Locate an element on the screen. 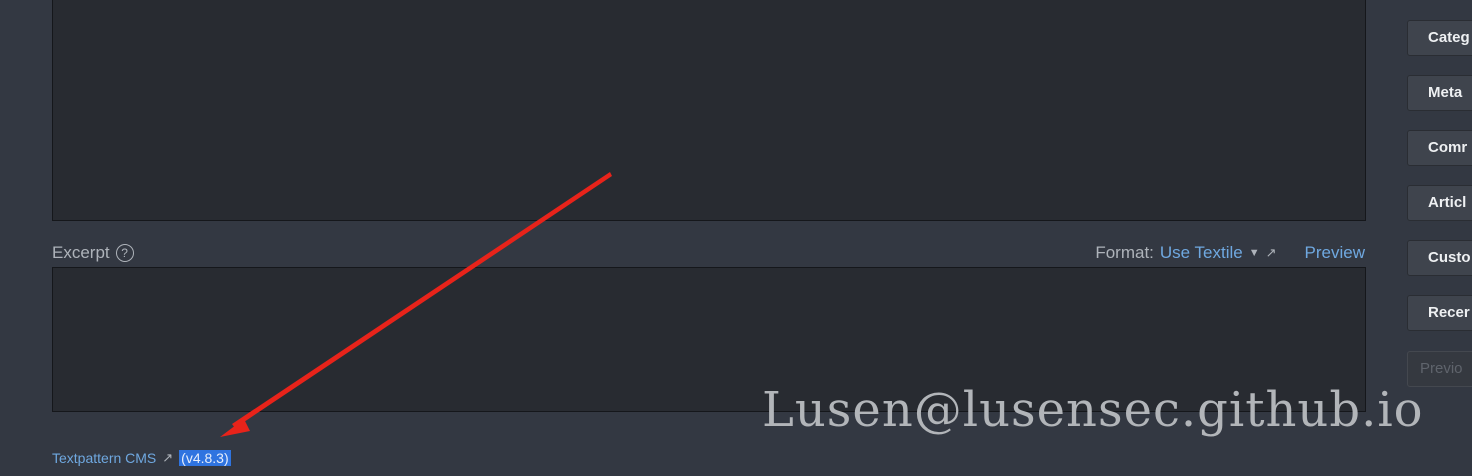 This screenshot has width=1472, height=476. sidebar-button-meta: Meta is located at coordinates (1439, 93).